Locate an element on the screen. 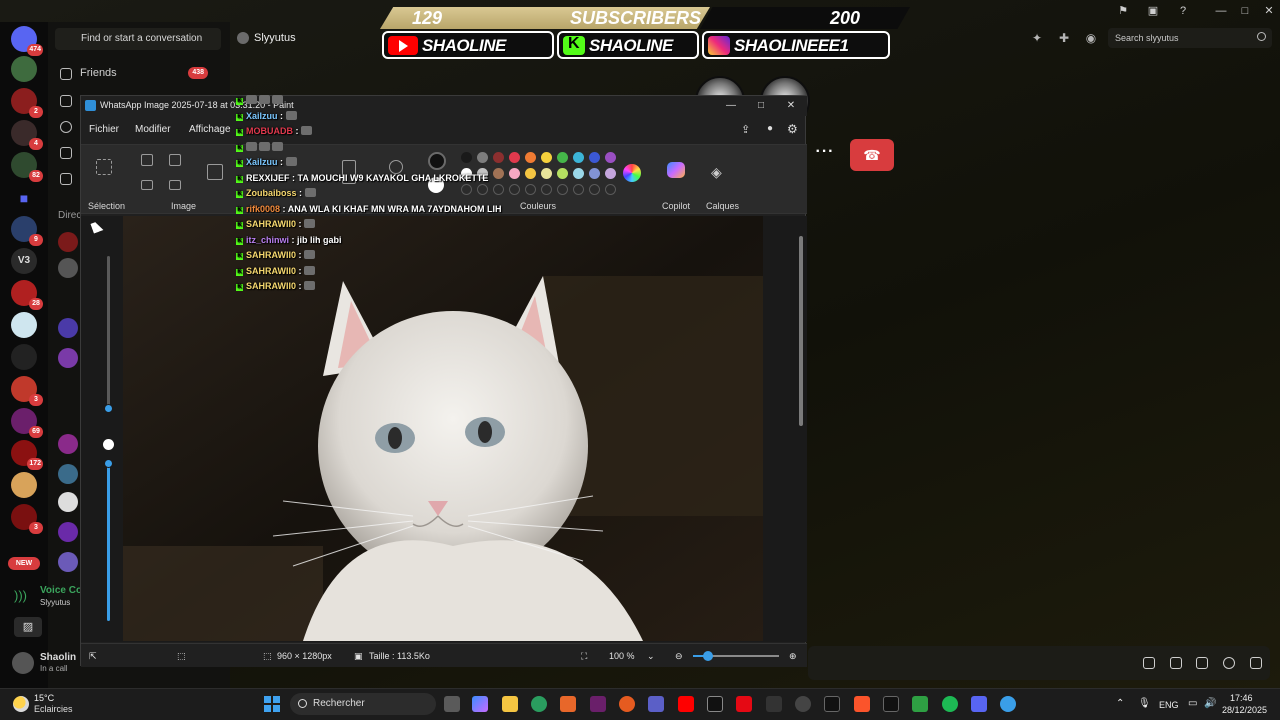 This screenshot has width=1280, height=720. paint-maximize-button: □ is located at coordinates (761, 106).